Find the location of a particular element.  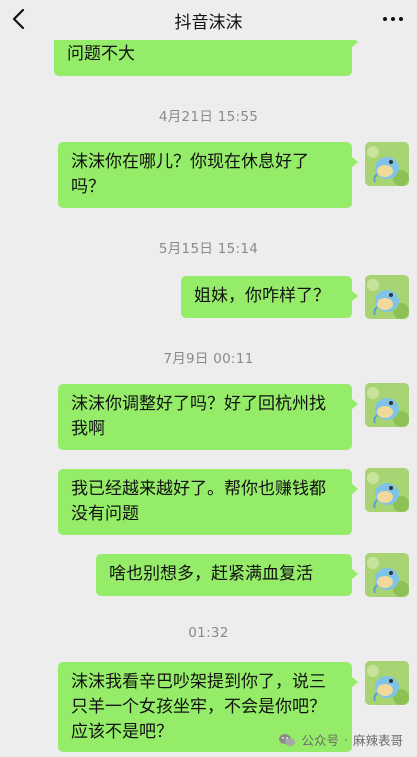

chat-bubble: 啥也别想多，赶紧满血复活 is located at coordinates (227, 575).